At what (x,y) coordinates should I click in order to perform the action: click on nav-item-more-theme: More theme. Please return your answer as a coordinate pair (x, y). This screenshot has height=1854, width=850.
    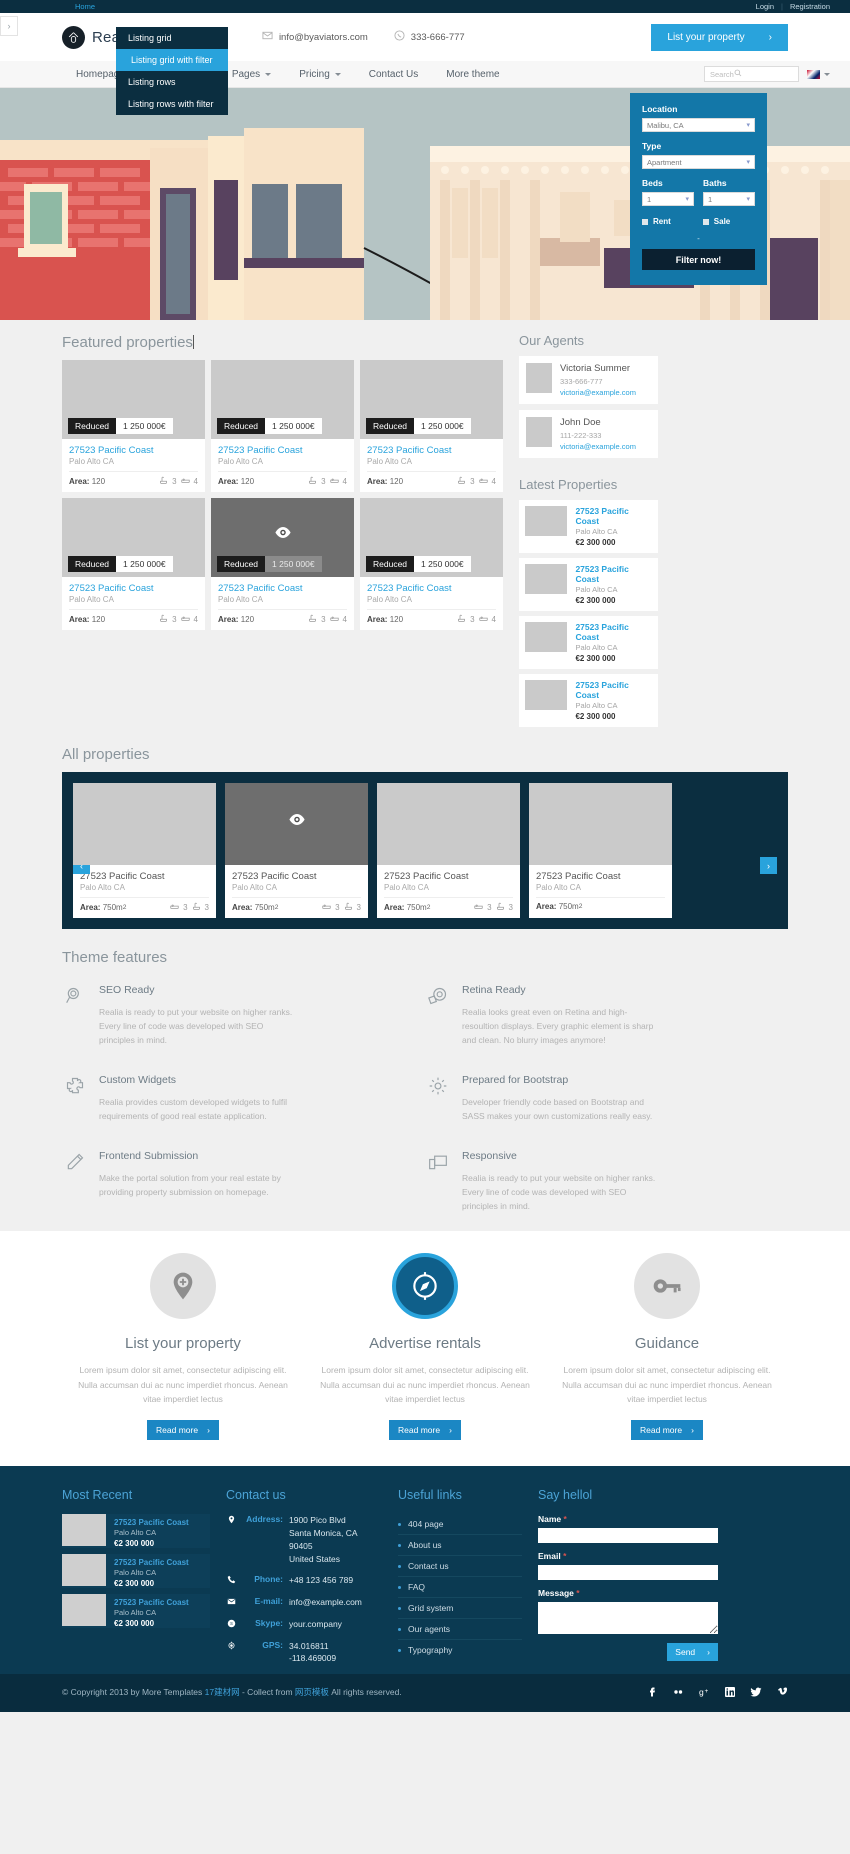
    Looking at the image, I should click on (472, 74).